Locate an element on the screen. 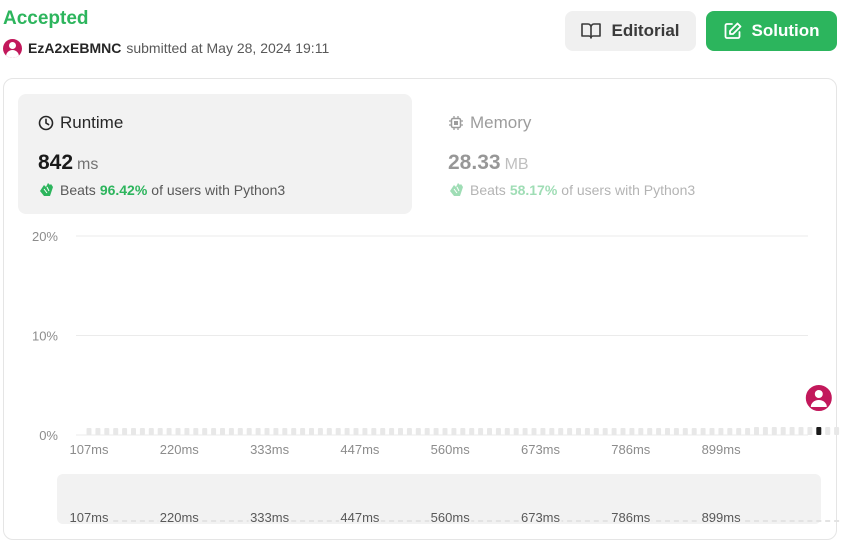  overview-tick-label: 899ms is located at coordinates (722, 517).